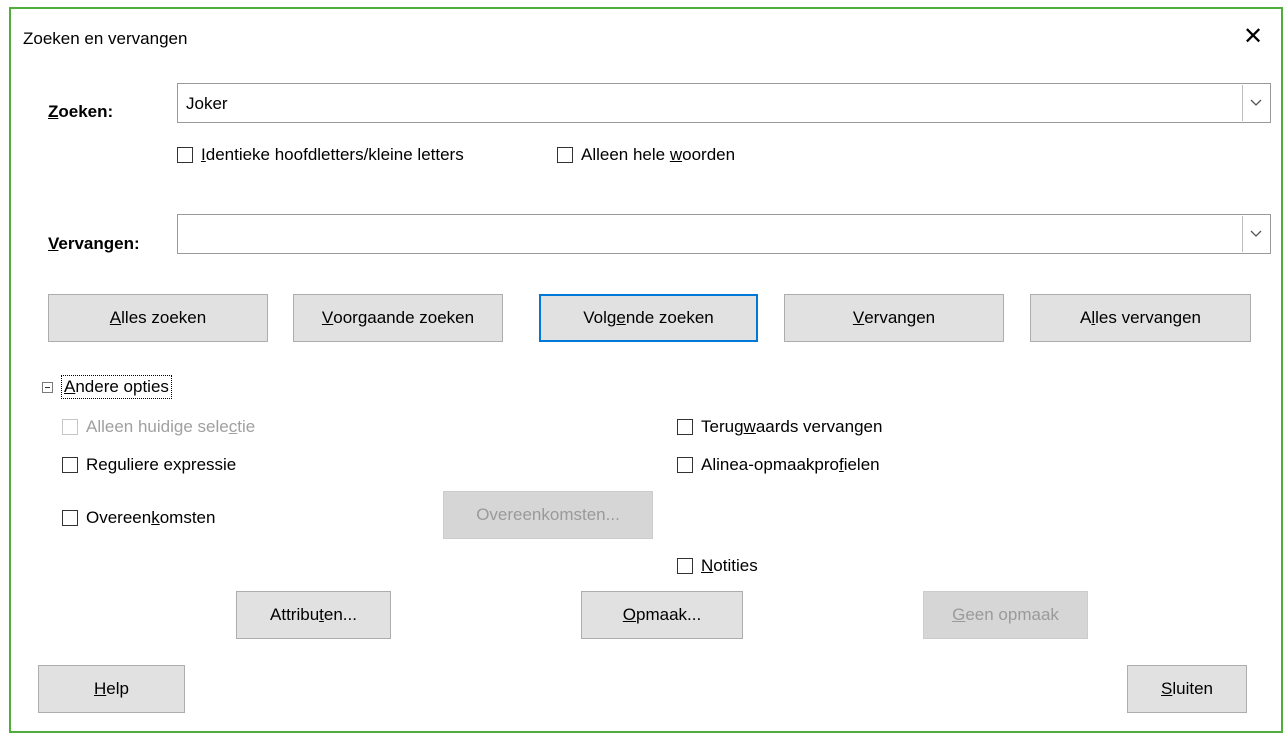  Describe the element at coordinates (111, 689) in the screenshot. I see `help-button: Help` at that location.